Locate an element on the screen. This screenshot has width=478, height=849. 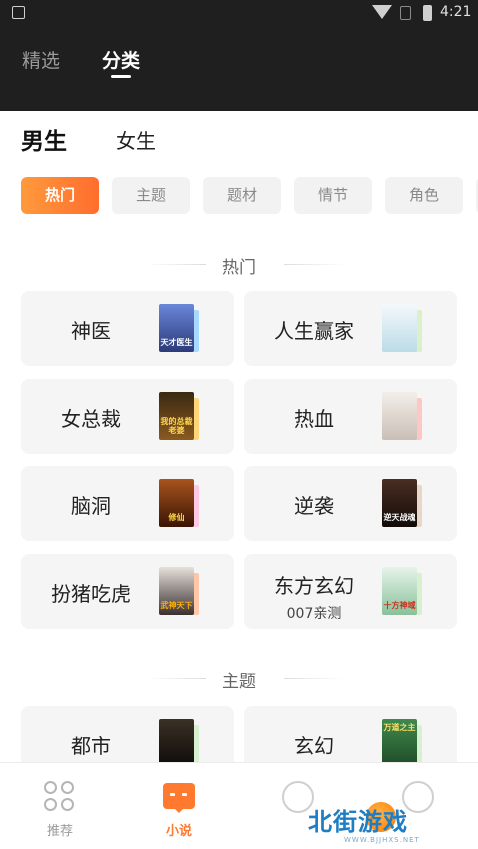
category-label: 神医 is located at coordinates (91, 331).